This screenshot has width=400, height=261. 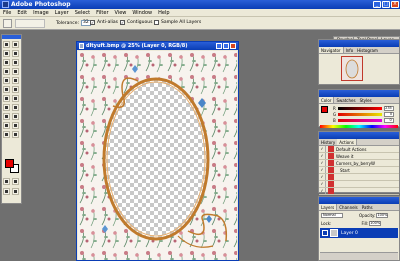 What do you see at coordinates (15, 125) in the screenshot?
I see `eyedropper-tool-icon` at bounding box center [15, 125].